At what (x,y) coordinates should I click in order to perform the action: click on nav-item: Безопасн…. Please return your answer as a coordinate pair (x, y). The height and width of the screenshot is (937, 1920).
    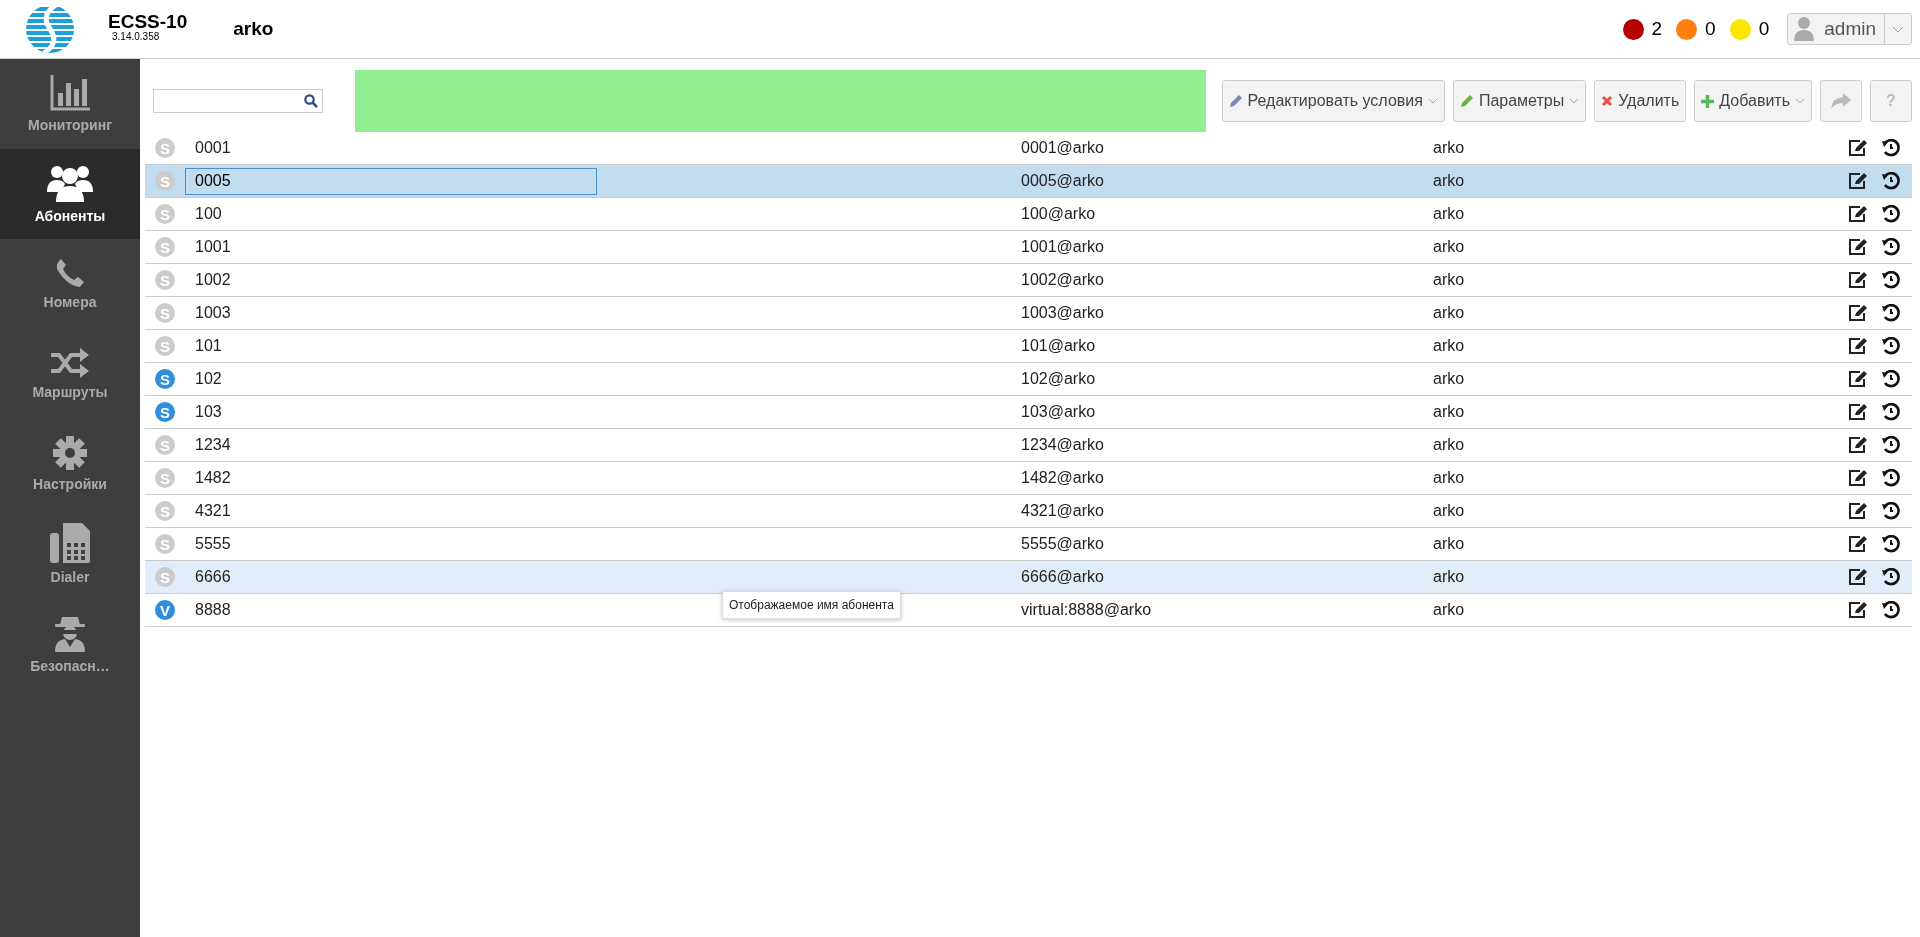
    Looking at the image, I should click on (70, 644).